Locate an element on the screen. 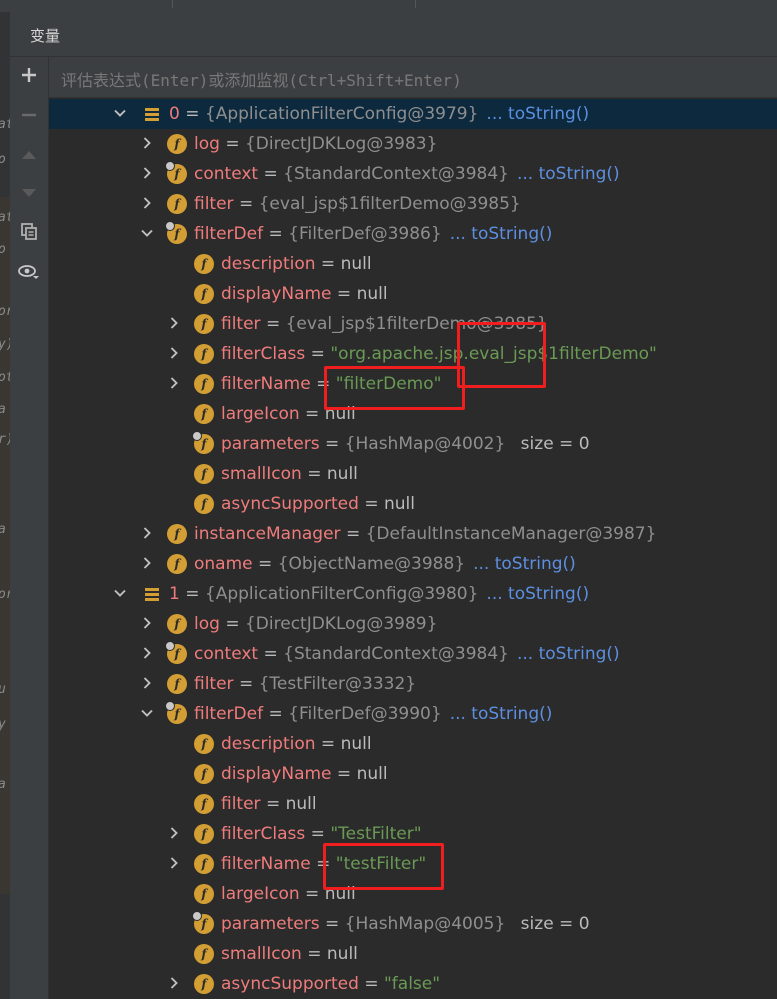 This screenshot has width=777, height=999. size-label: size = 0 is located at coordinates (552, 444).